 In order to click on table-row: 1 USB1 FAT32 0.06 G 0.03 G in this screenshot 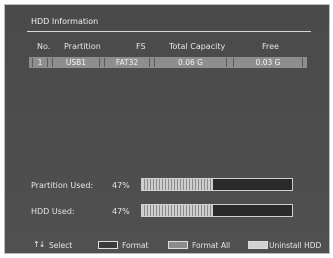, I will do `click(168, 62)`.